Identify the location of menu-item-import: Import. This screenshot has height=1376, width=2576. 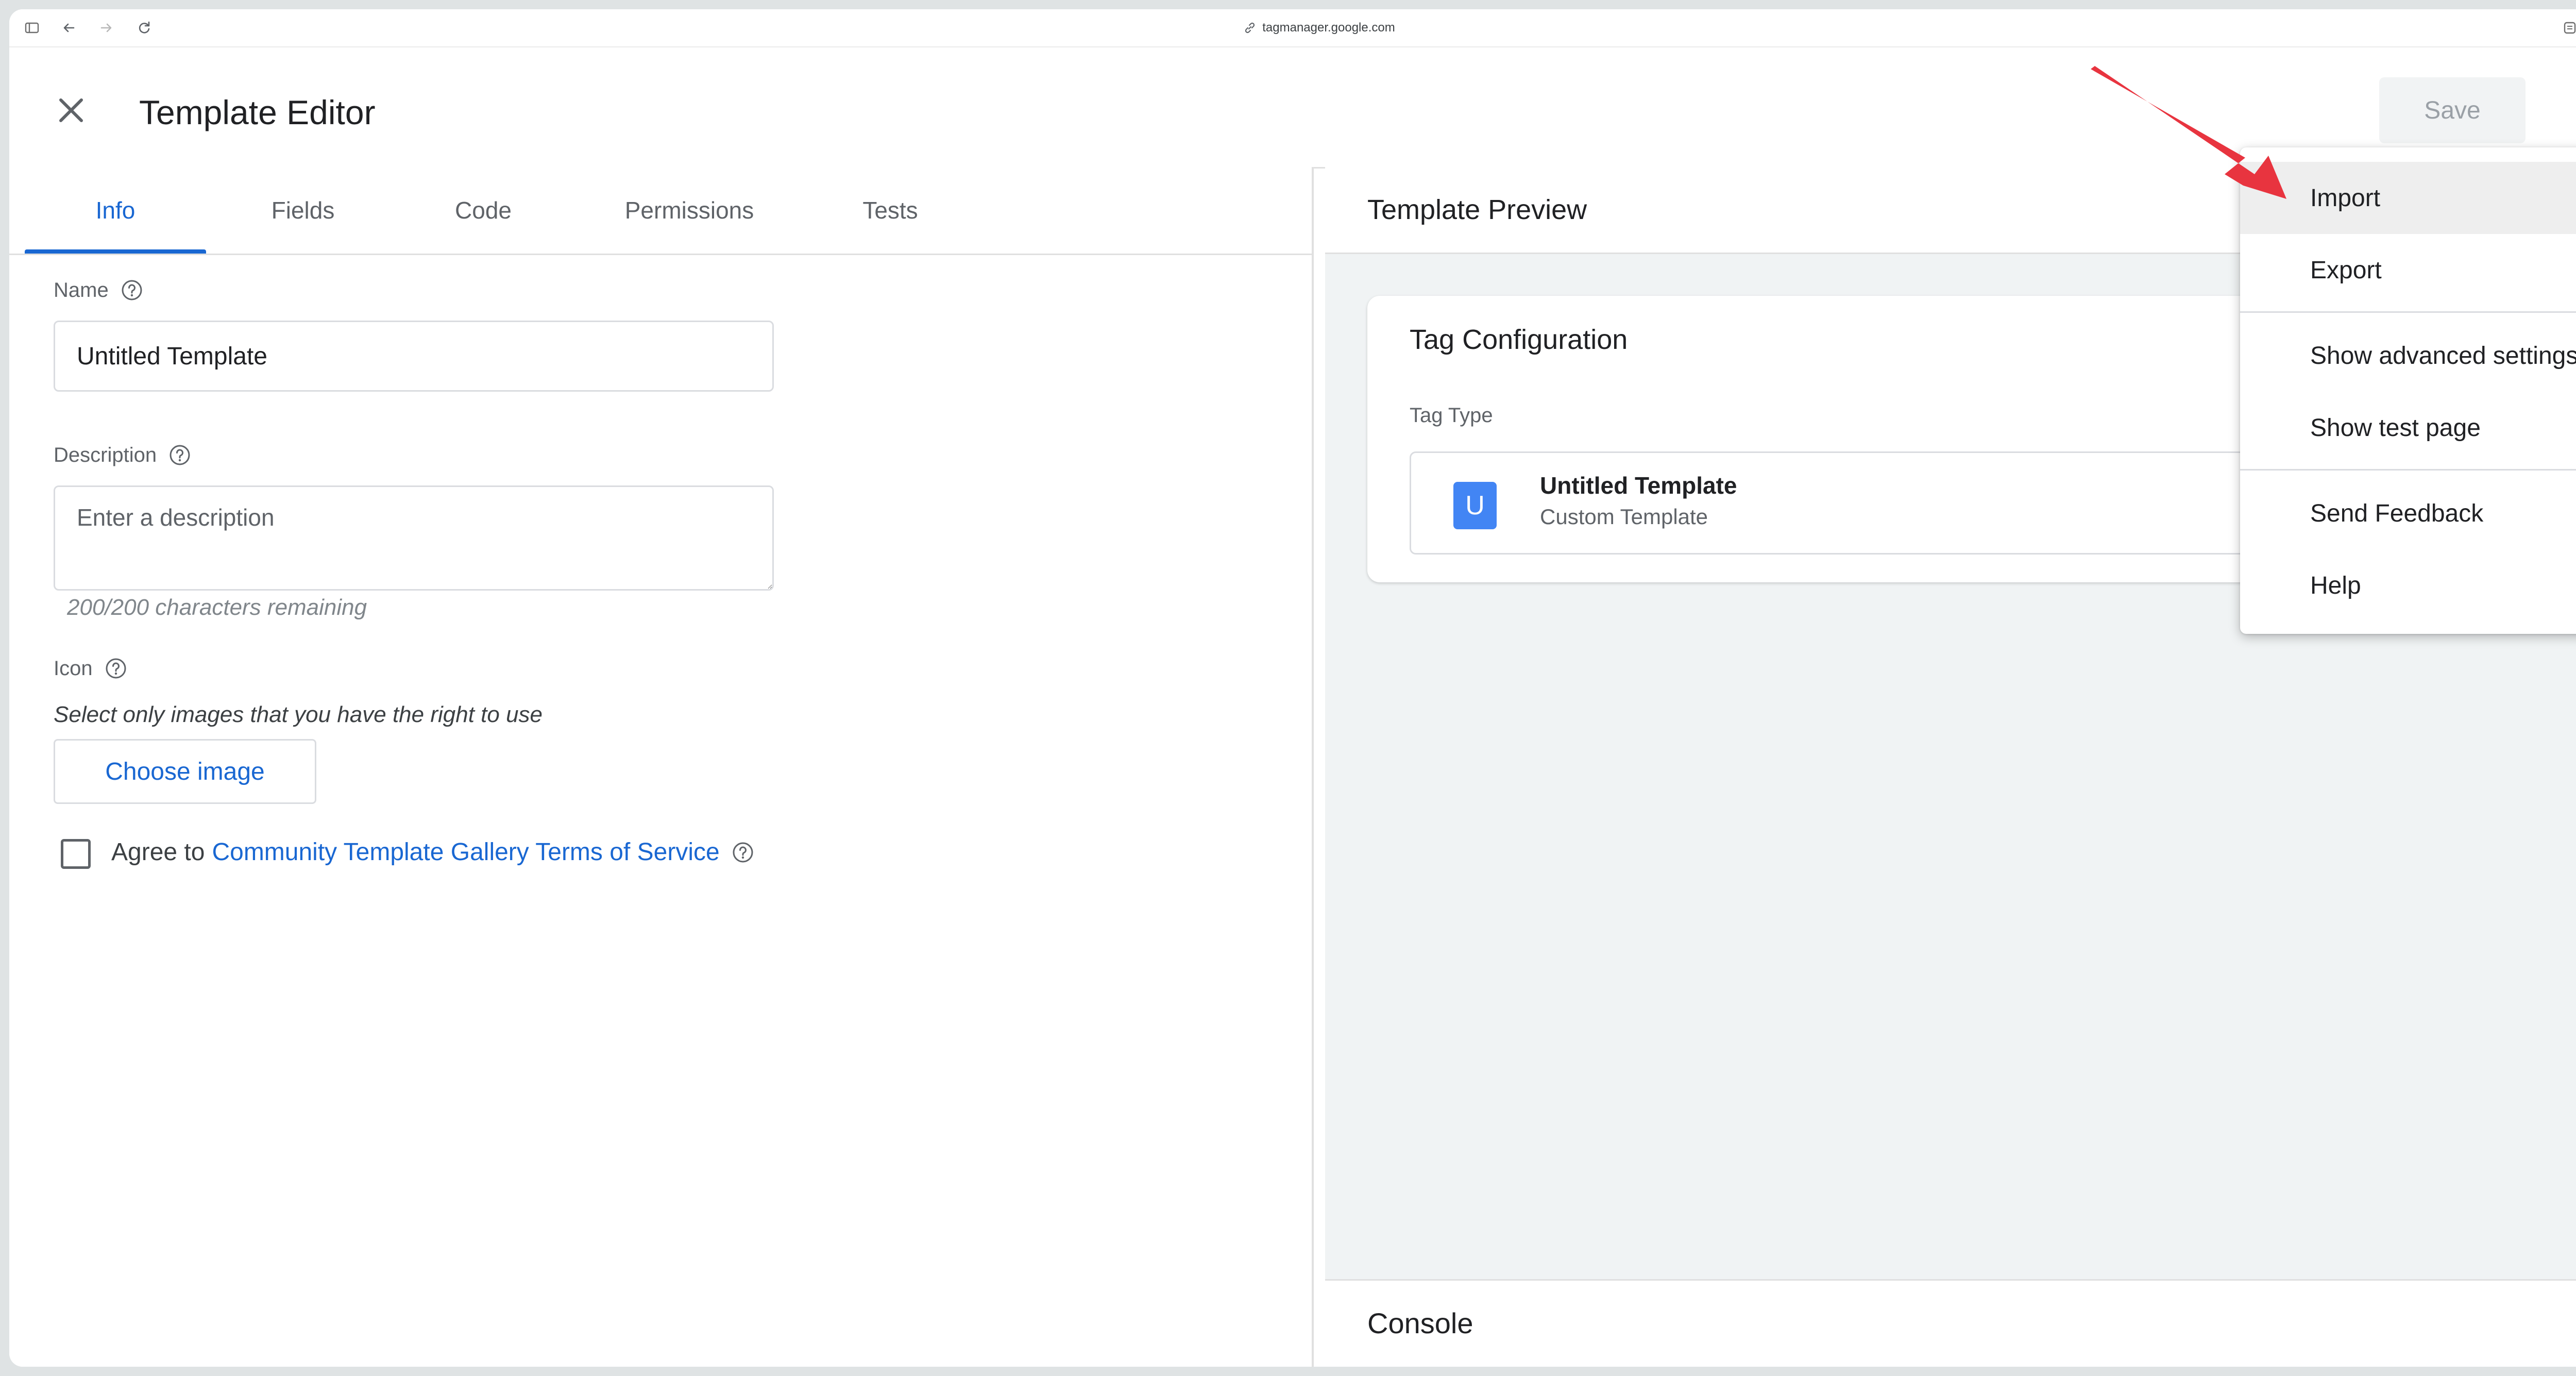
(2408, 198).